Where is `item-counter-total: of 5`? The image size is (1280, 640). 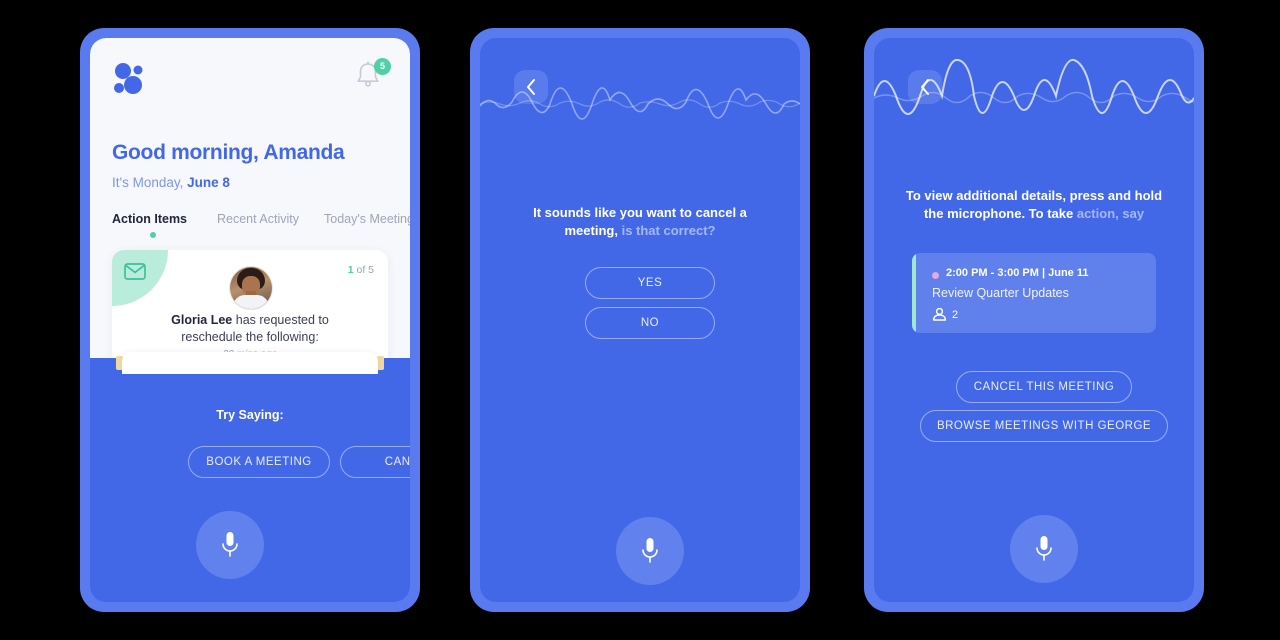 item-counter-total: of 5 is located at coordinates (363, 270).